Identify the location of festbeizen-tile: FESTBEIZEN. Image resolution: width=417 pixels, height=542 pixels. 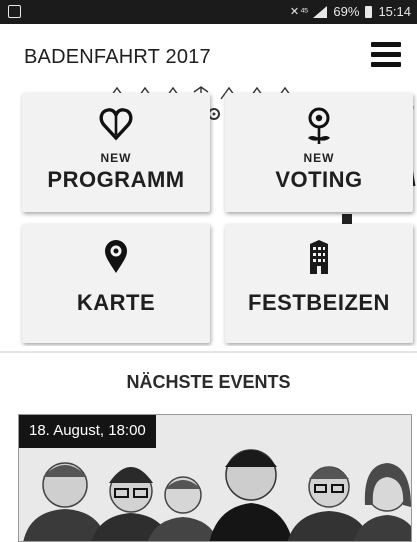
(319, 283).